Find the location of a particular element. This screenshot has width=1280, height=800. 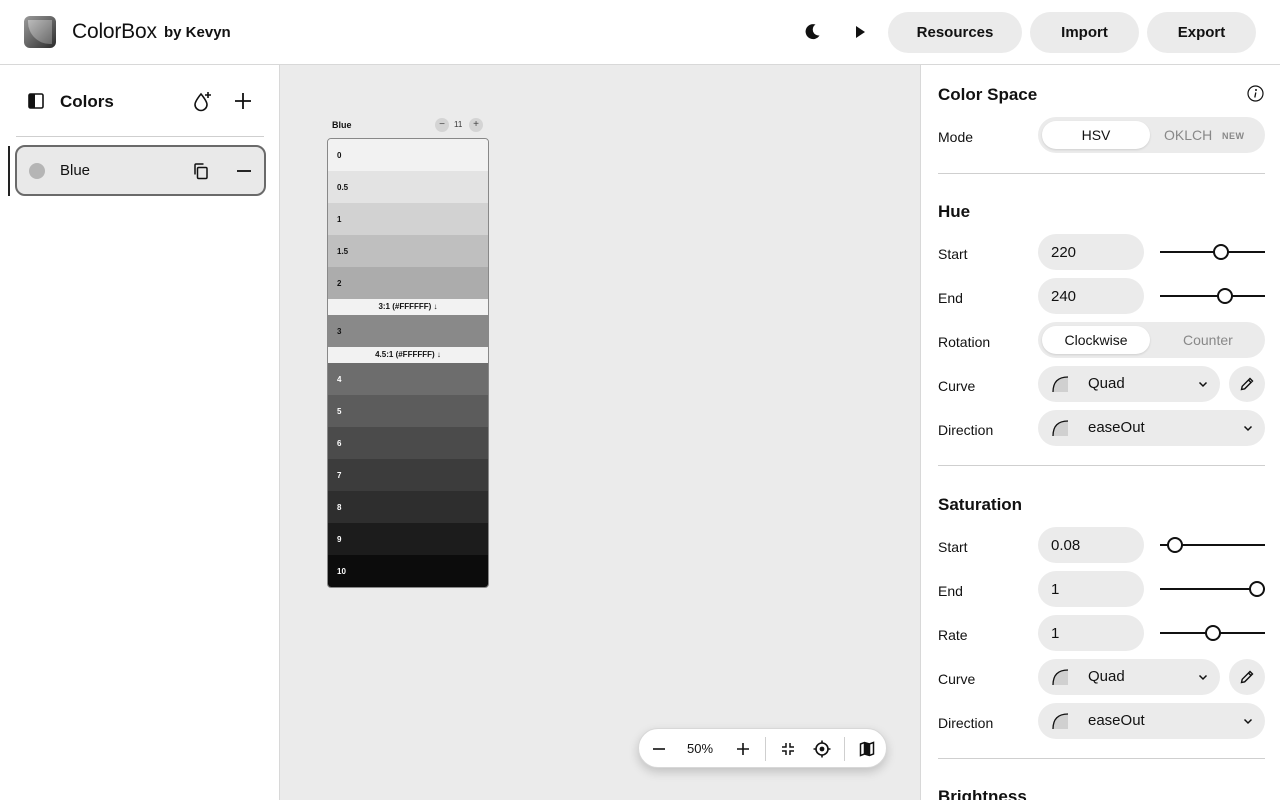

hue-curve-label: Curve is located at coordinates (957, 386).